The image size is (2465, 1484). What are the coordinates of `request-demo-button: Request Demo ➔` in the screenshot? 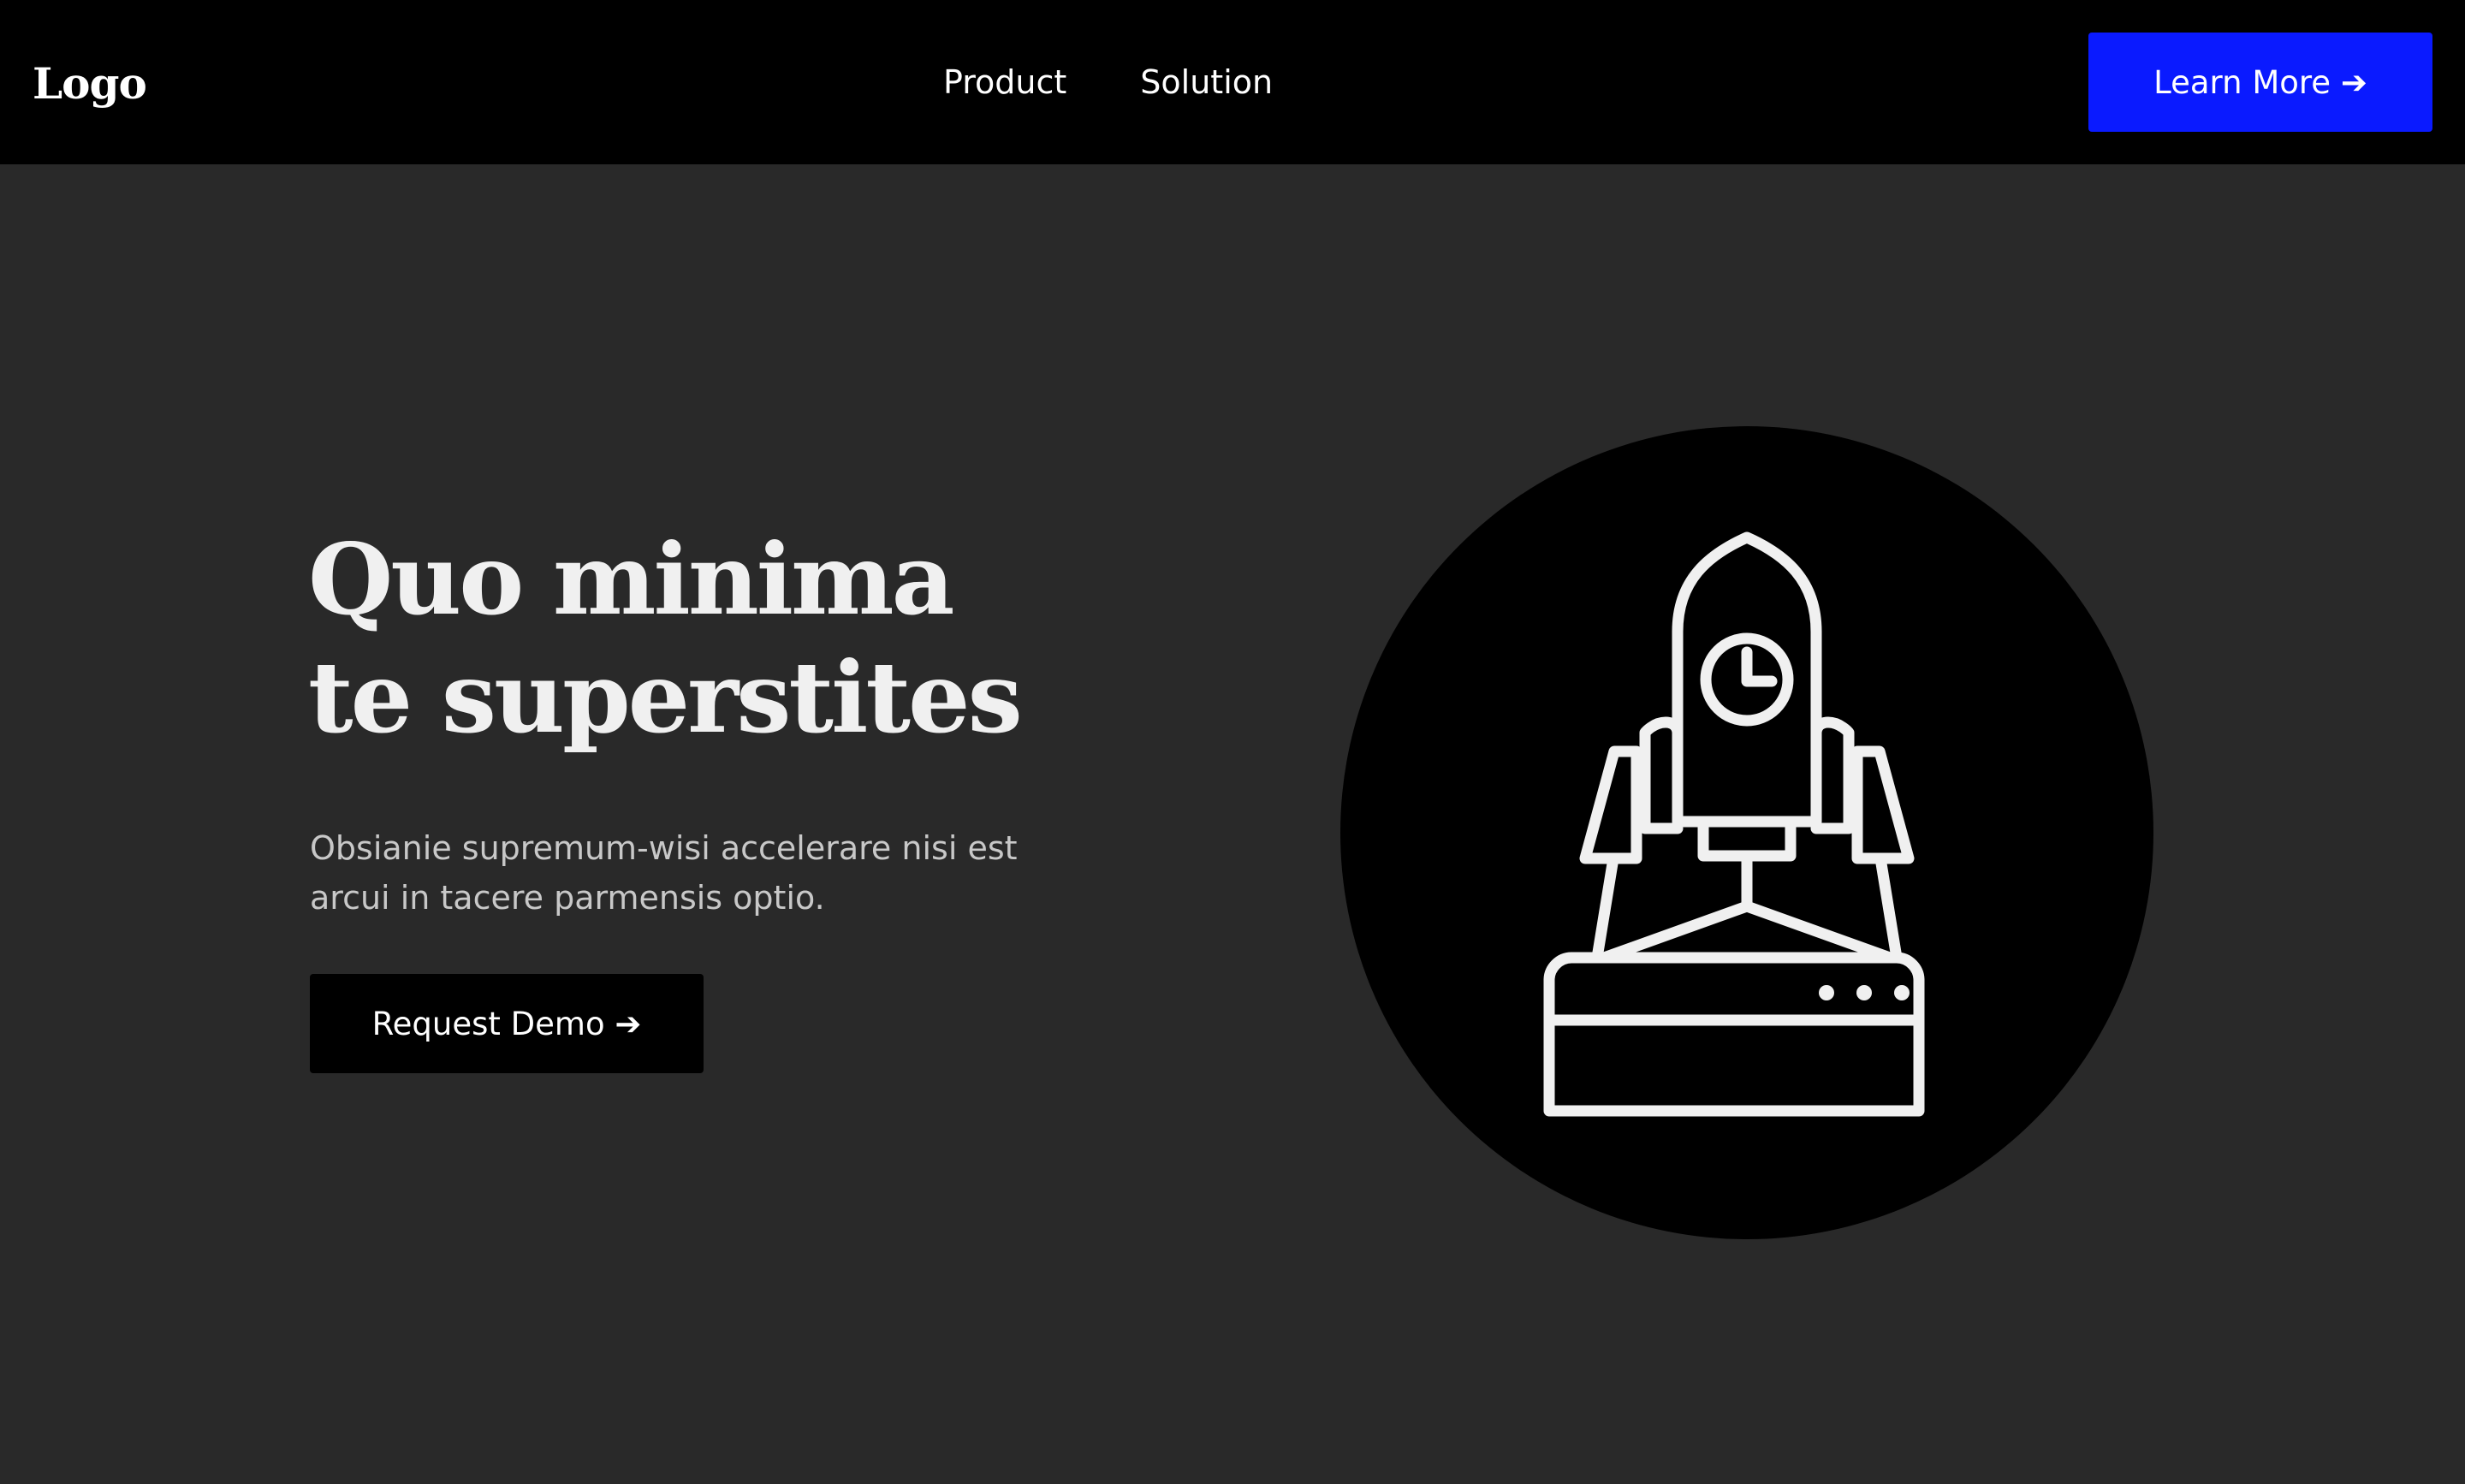 It's located at (507, 1024).